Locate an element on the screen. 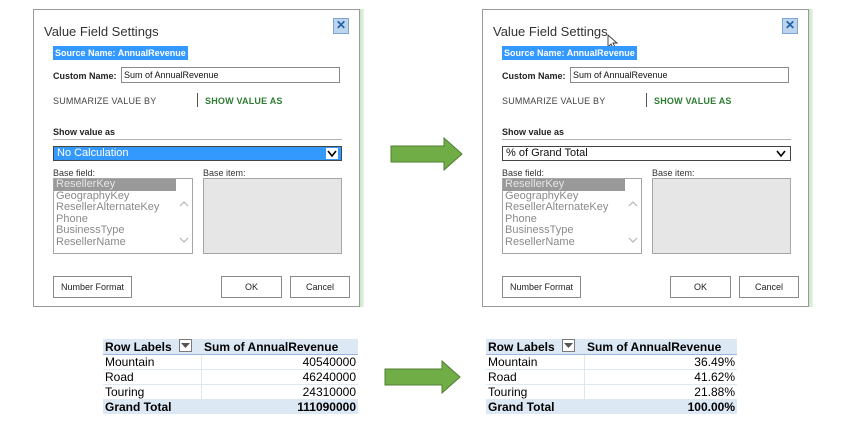 This screenshot has height=432, width=841. calculation-select: No Calculation is located at coordinates (197, 153).